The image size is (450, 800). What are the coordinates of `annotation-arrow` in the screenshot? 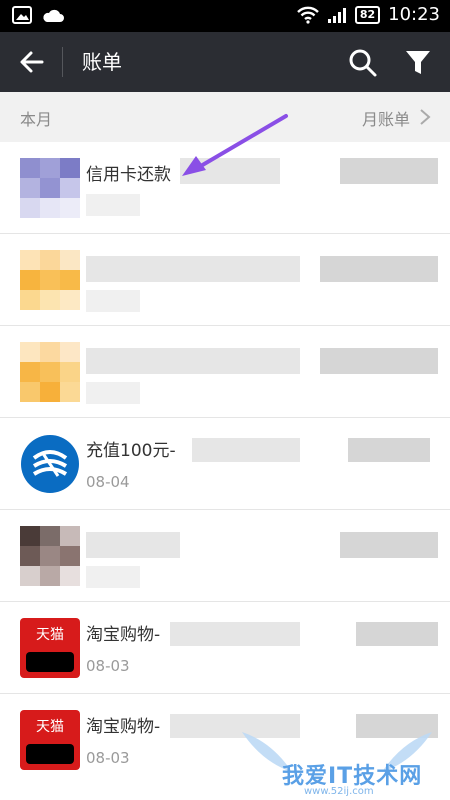 It's located at (235, 145).